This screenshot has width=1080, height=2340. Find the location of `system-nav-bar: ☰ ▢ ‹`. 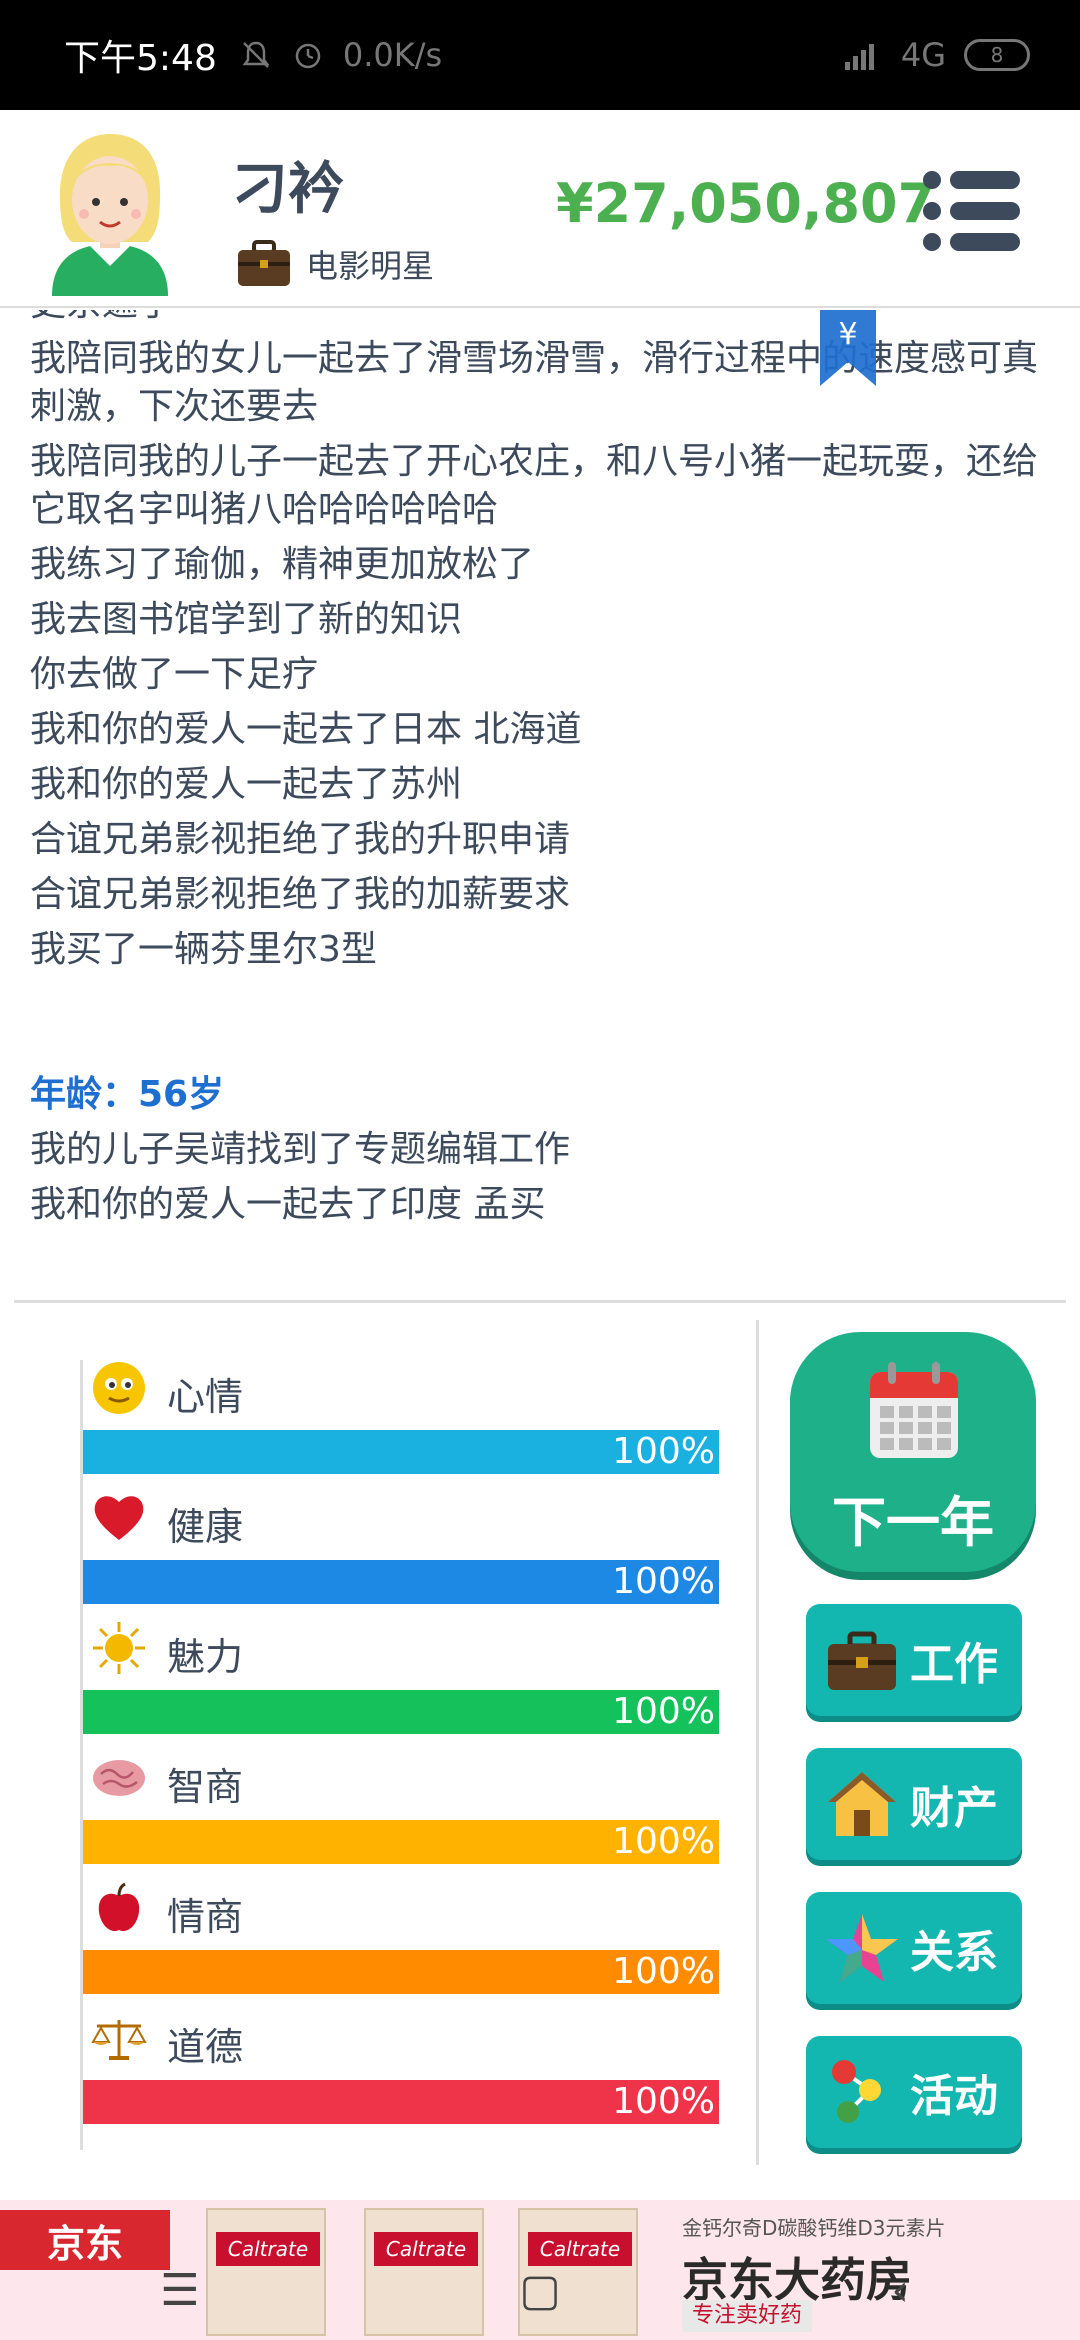

system-nav-bar: ☰ ▢ ‹ is located at coordinates (540, 2290).